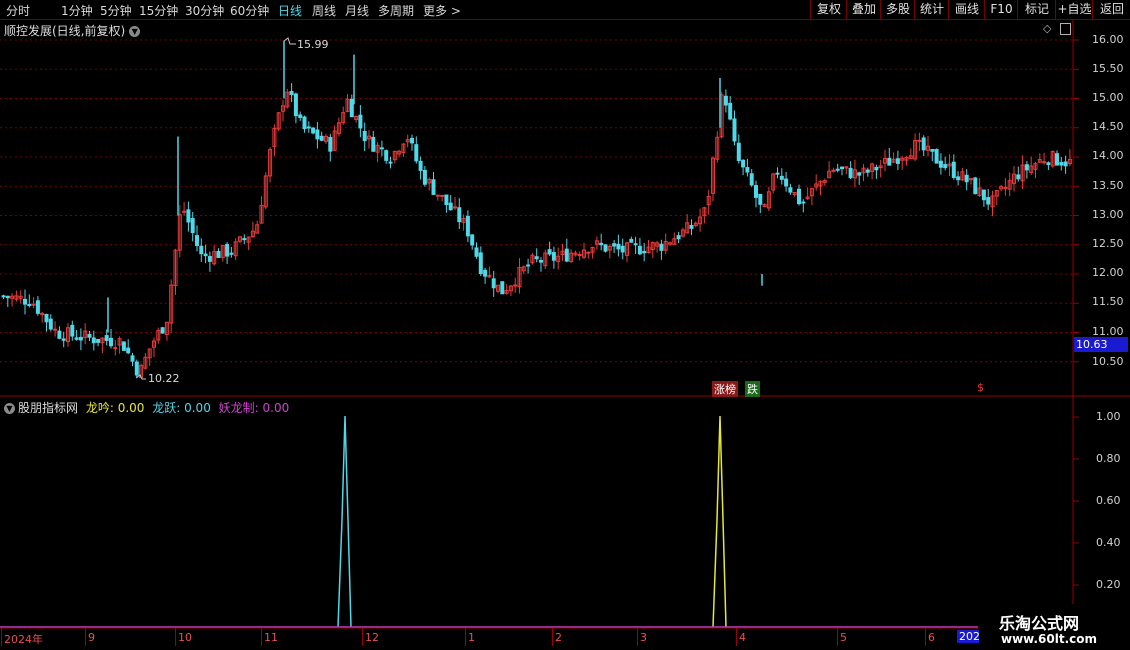  I want to click on low-price-label: 10.22, so click(164, 378).